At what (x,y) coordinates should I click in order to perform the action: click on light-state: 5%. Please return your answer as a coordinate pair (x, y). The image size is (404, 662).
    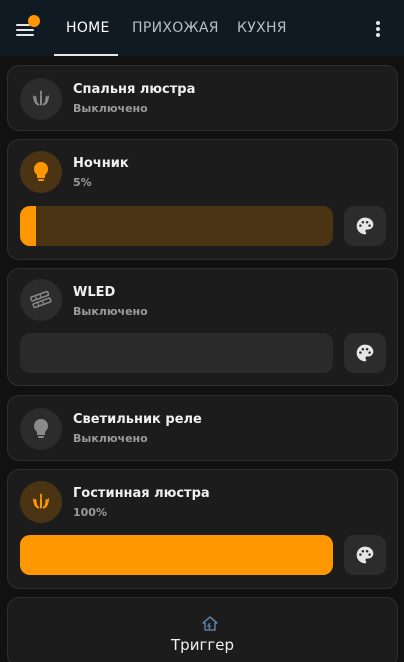
    Looking at the image, I should click on (82, 182).